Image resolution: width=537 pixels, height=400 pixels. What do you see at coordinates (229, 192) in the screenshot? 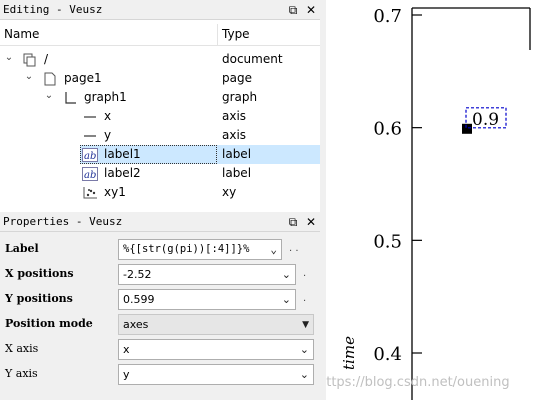
I see `tree-node-type: xy` at bounding box center [229, 192].